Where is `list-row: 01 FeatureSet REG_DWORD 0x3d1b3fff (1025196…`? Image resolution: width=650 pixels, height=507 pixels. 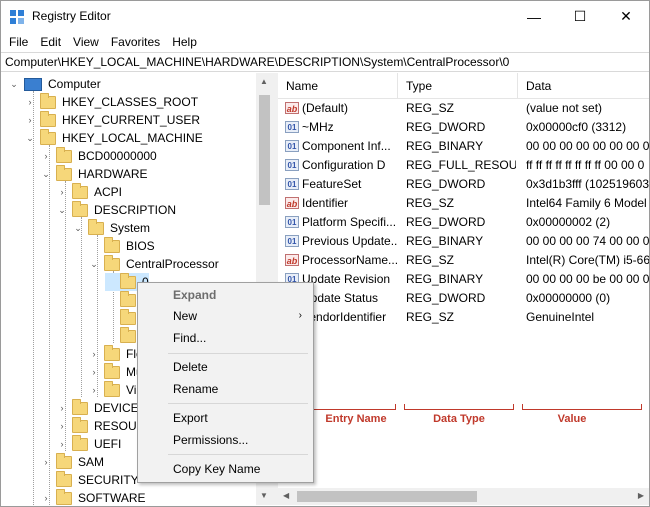
list-row: 01 FeatureSet REG_DWORD 0x3d1b3fff (1025196… is located at coordinates (463, 184).